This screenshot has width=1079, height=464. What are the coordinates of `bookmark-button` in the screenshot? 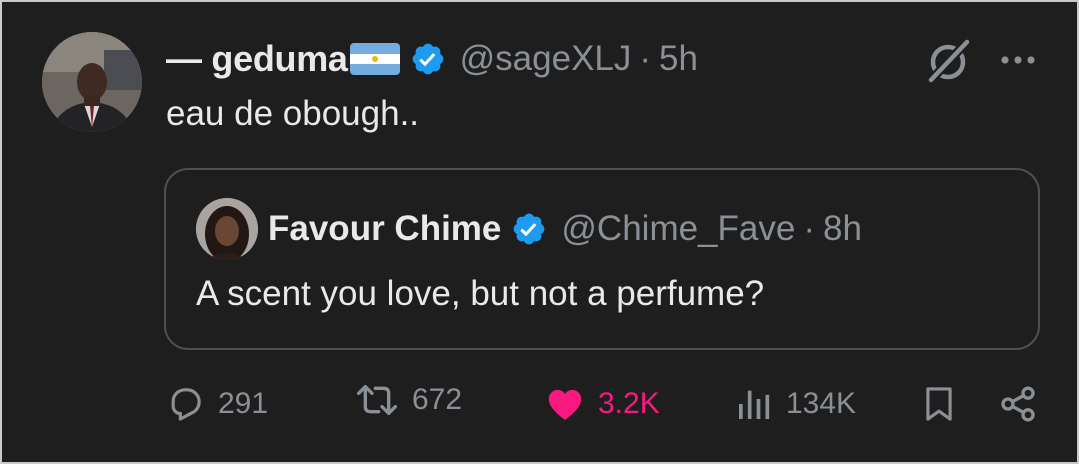 It's located at (939, 404).